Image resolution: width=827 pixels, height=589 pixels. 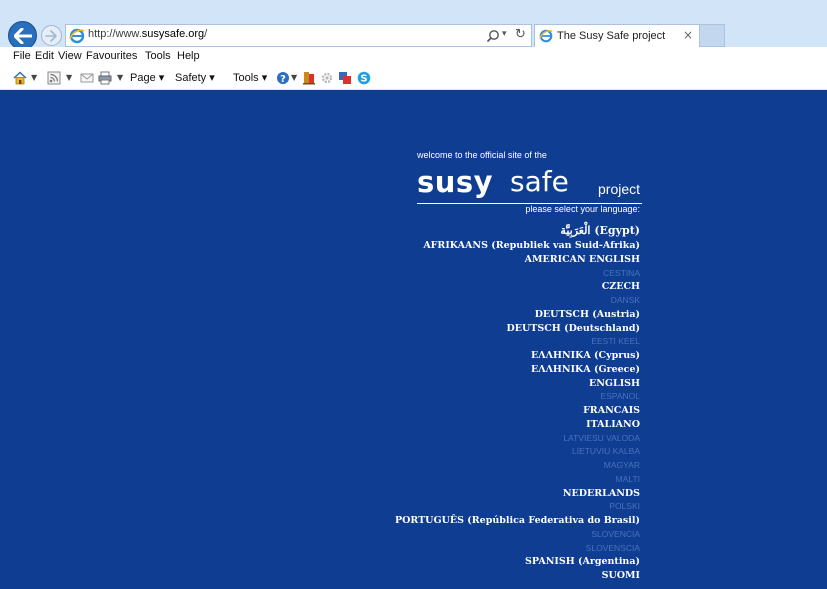 I want to click on translate-icon, so click(x=345, y=78).